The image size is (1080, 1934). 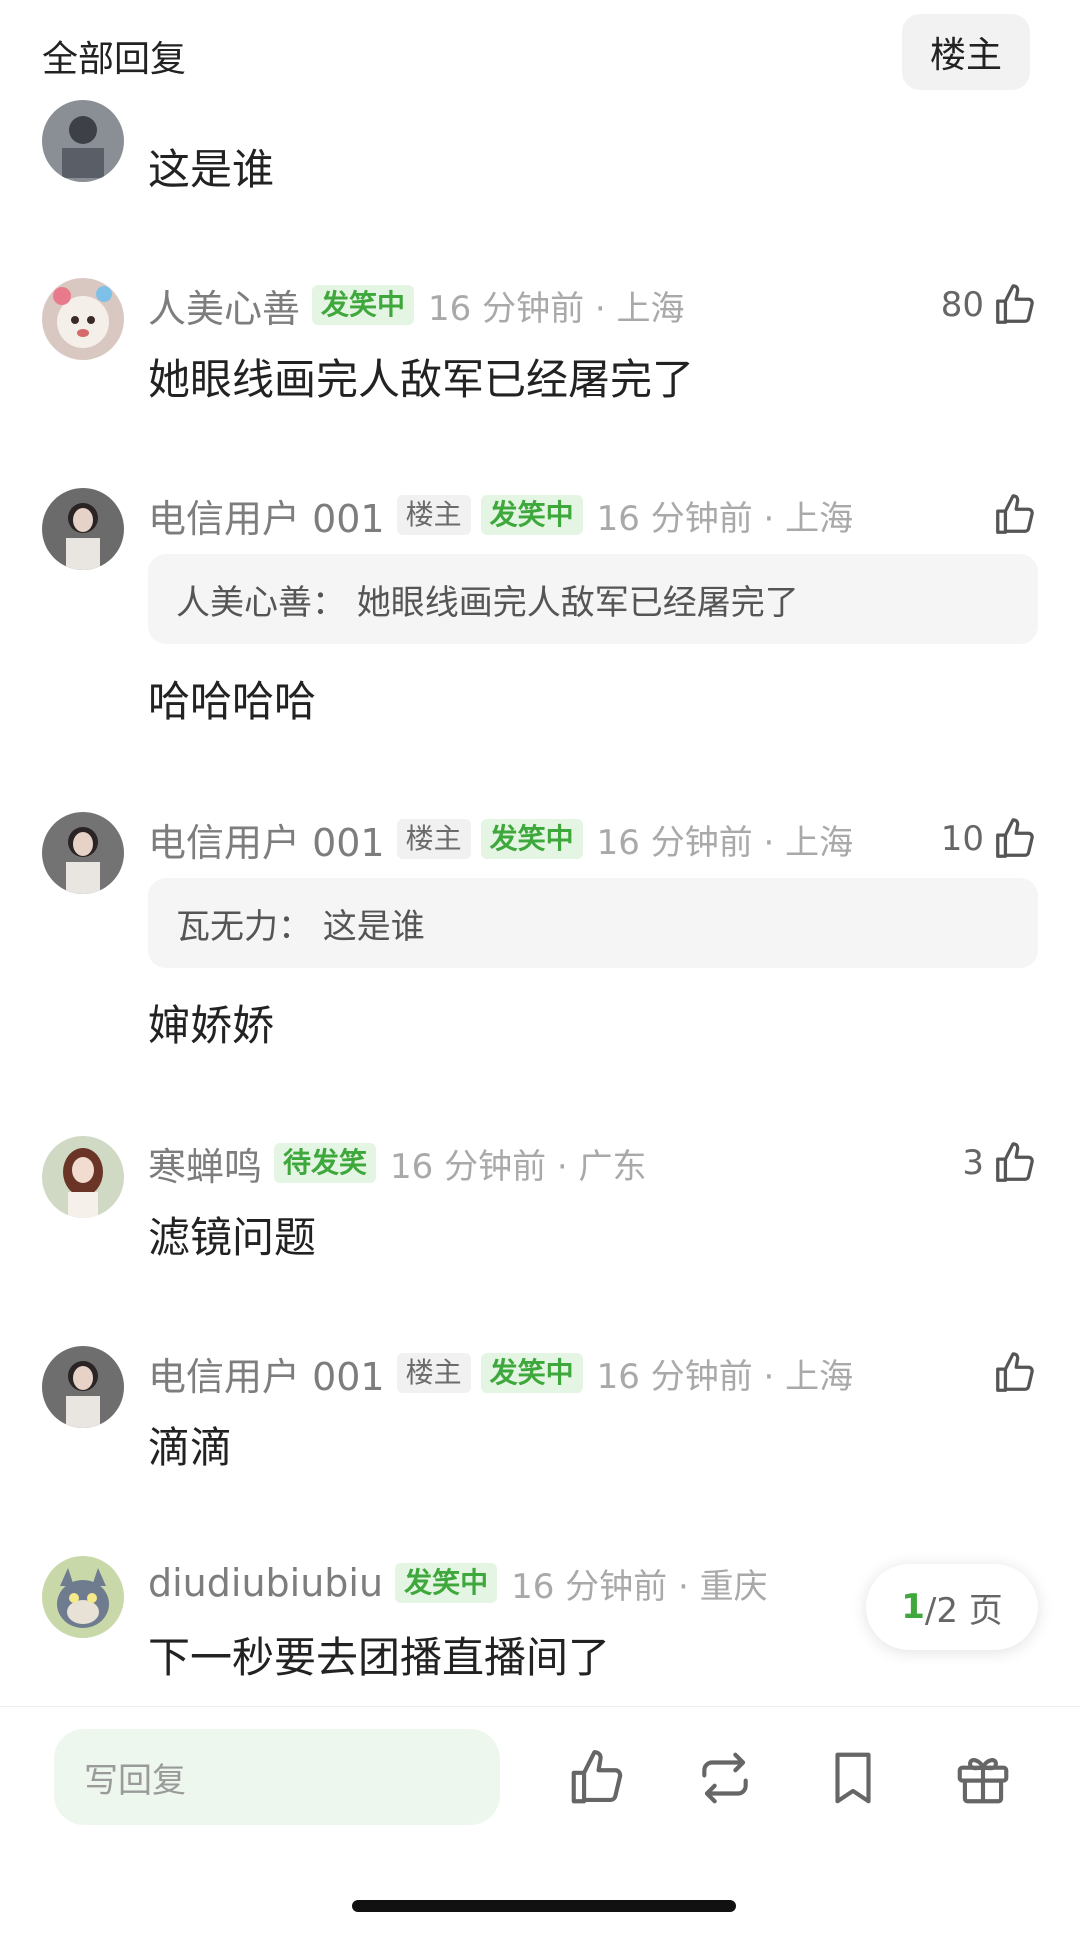 I want to click on quoted-reply: 瓦无力： 这是谁, so click(x=593, y=923).